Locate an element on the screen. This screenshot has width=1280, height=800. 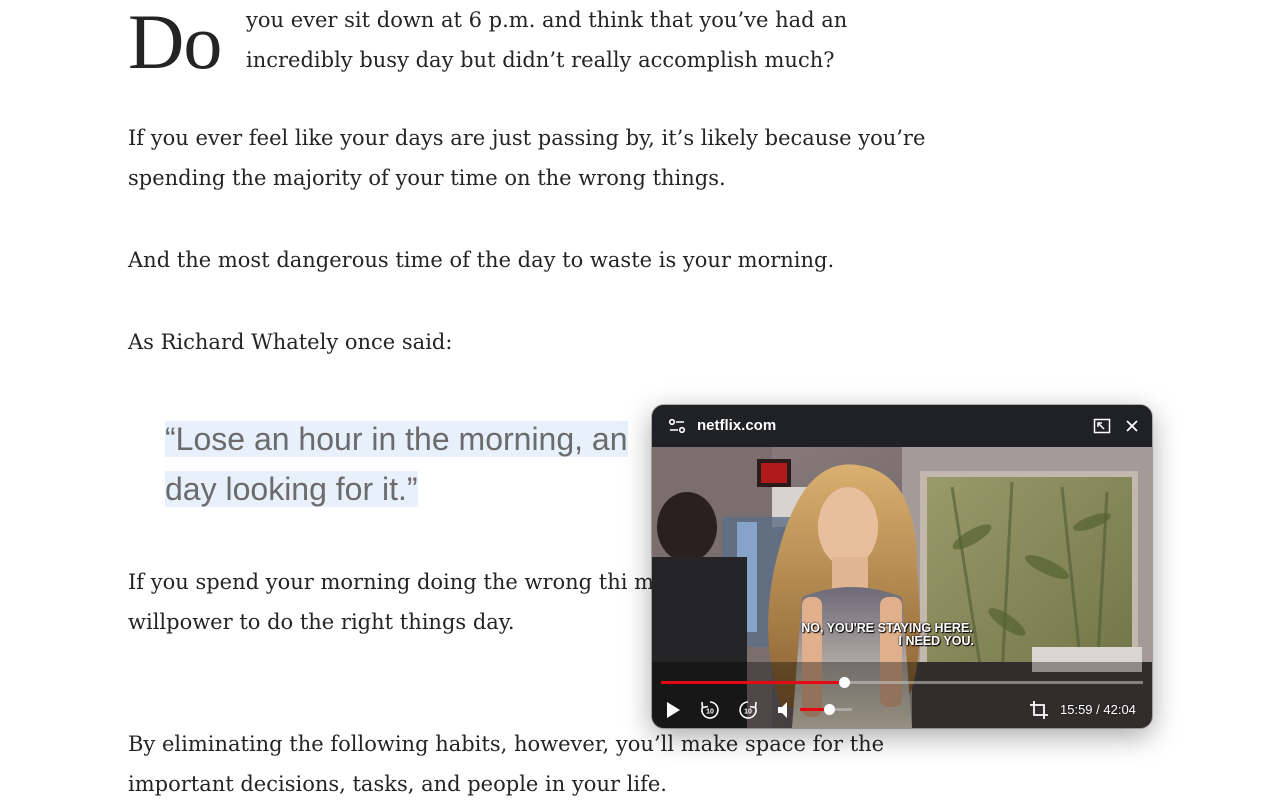
replay-10-icon: 10 is located at coordinates (710, 710).